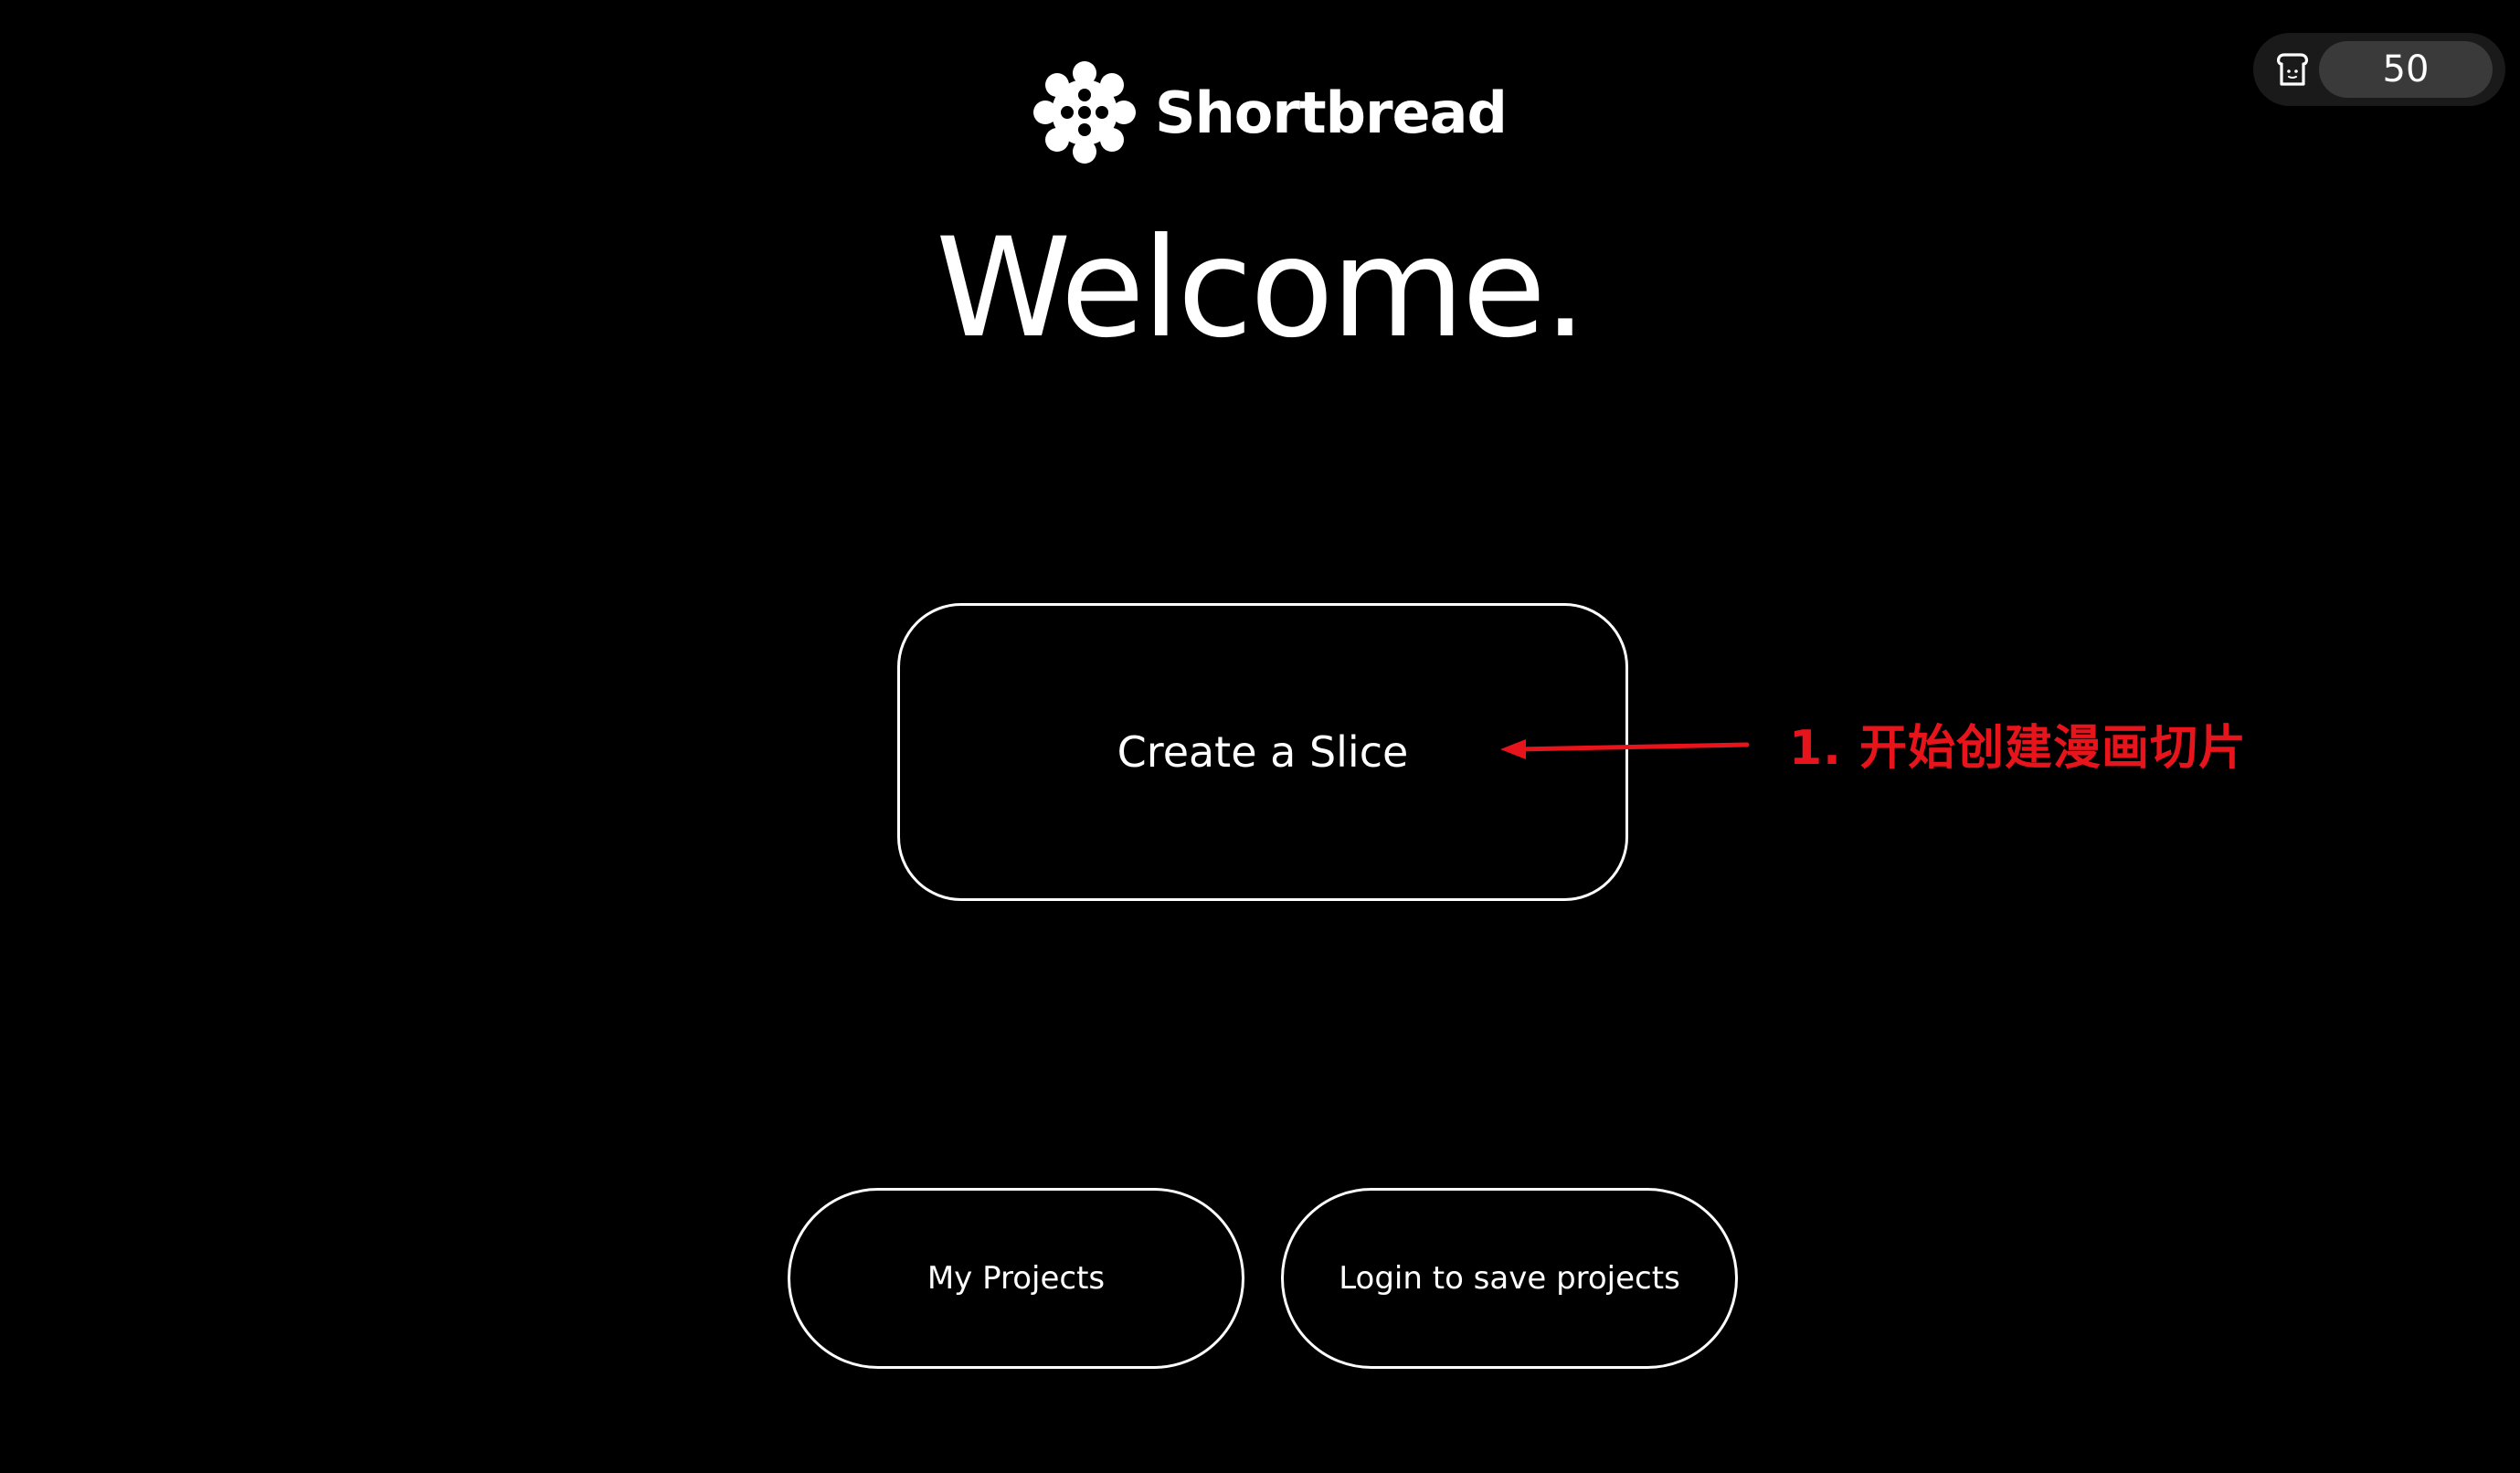  I want to click on credits-count: 50, so click(2406, 69).